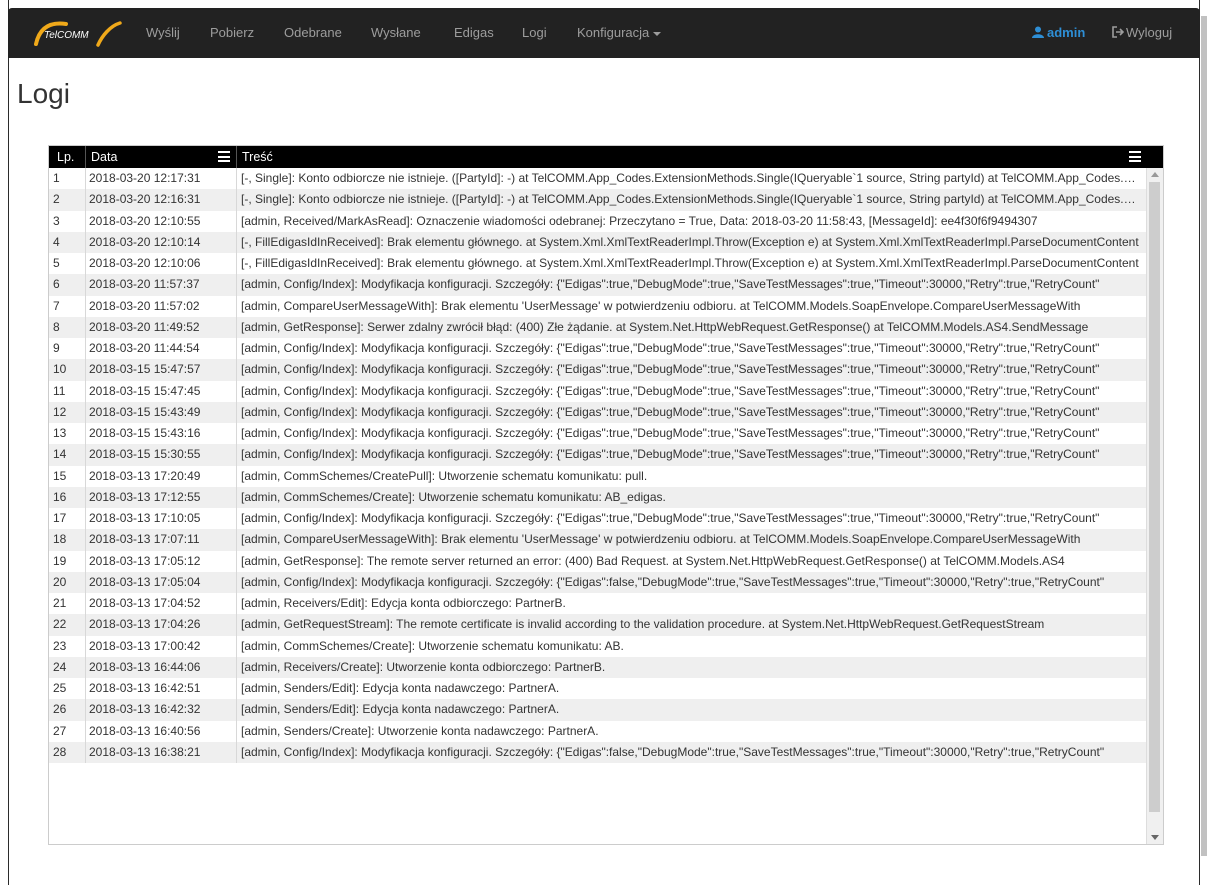 The width and height of the screenshot is (1208, 885). I want to click on cell-data: 2018-03-20 12:10:14, so click(161, 242).